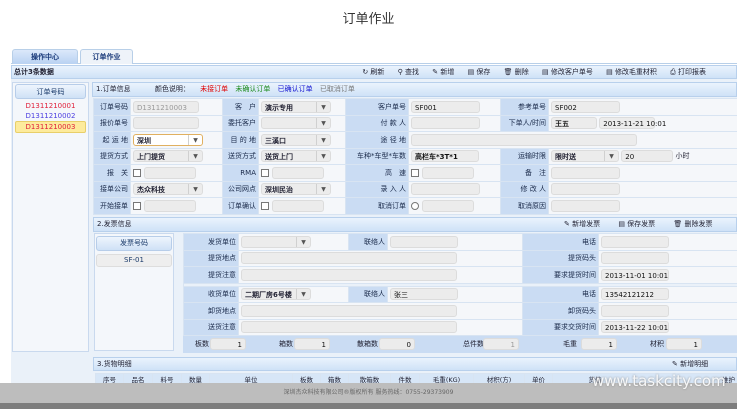 The image size is (737, 409). What do you see at coordinates (296, 139) in the screenshot?
I see `destination-select: 三溪口 ▼` at bounding box center [296, 139].